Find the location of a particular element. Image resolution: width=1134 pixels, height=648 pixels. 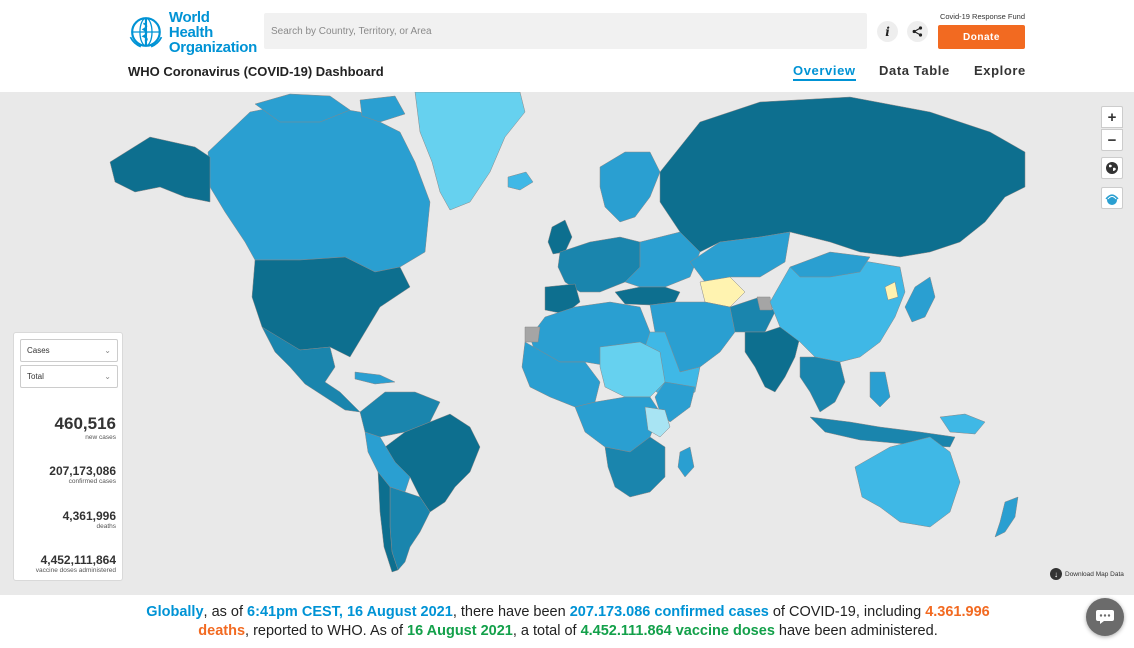

share-button is located at coordinates (917, 31).